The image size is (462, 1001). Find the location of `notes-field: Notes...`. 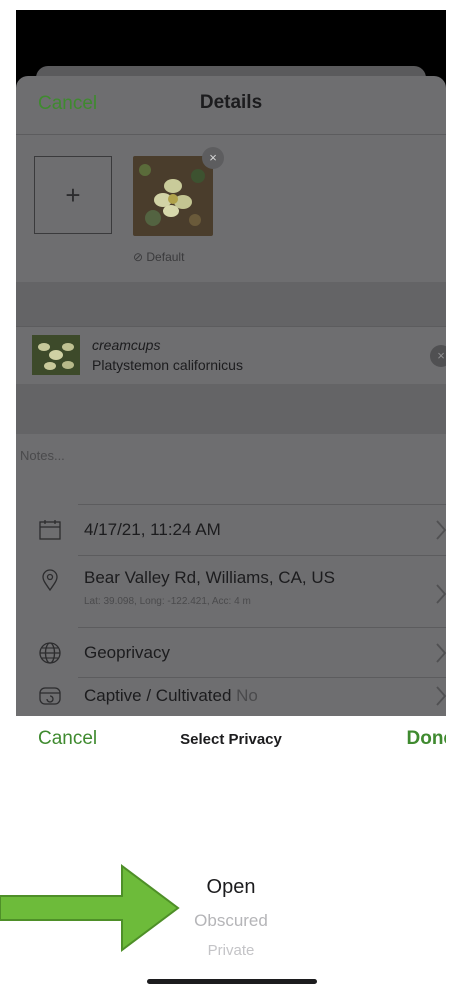

notes-field: Notes... is located at coordinates (231, 469).